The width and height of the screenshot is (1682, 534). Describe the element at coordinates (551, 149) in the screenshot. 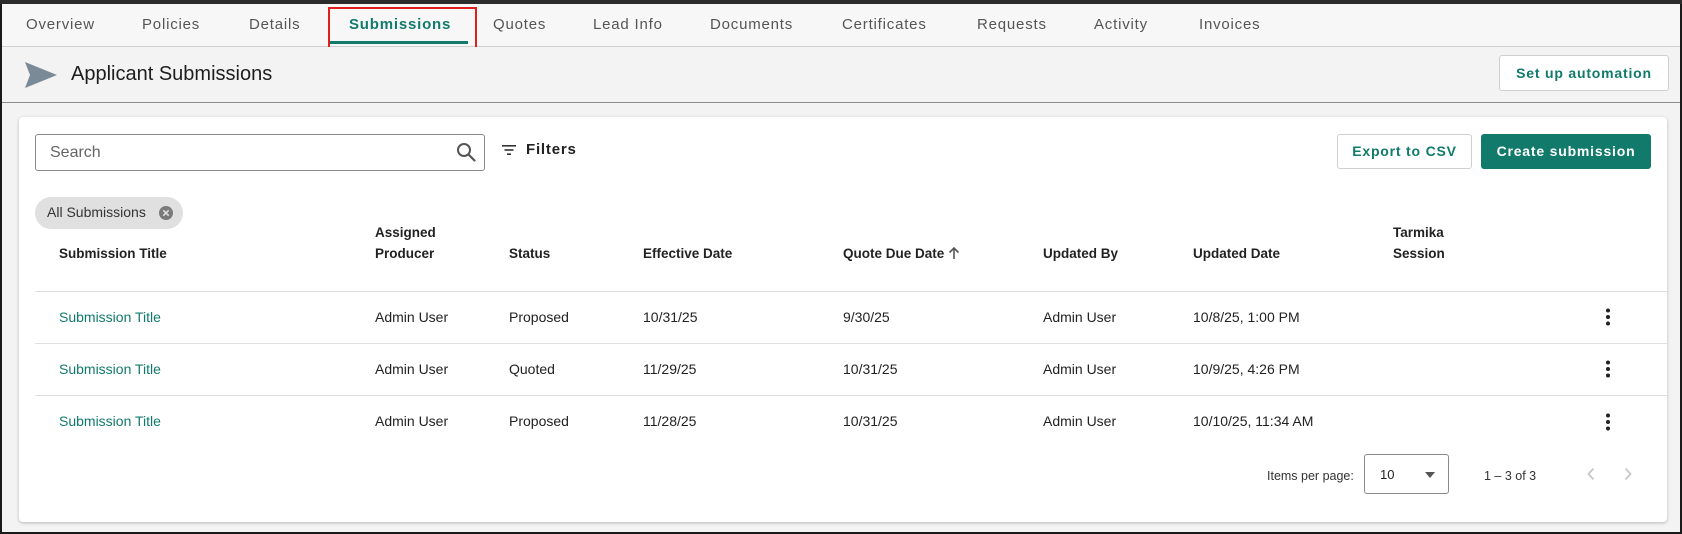

I see `filters-label: Filters` at that location.